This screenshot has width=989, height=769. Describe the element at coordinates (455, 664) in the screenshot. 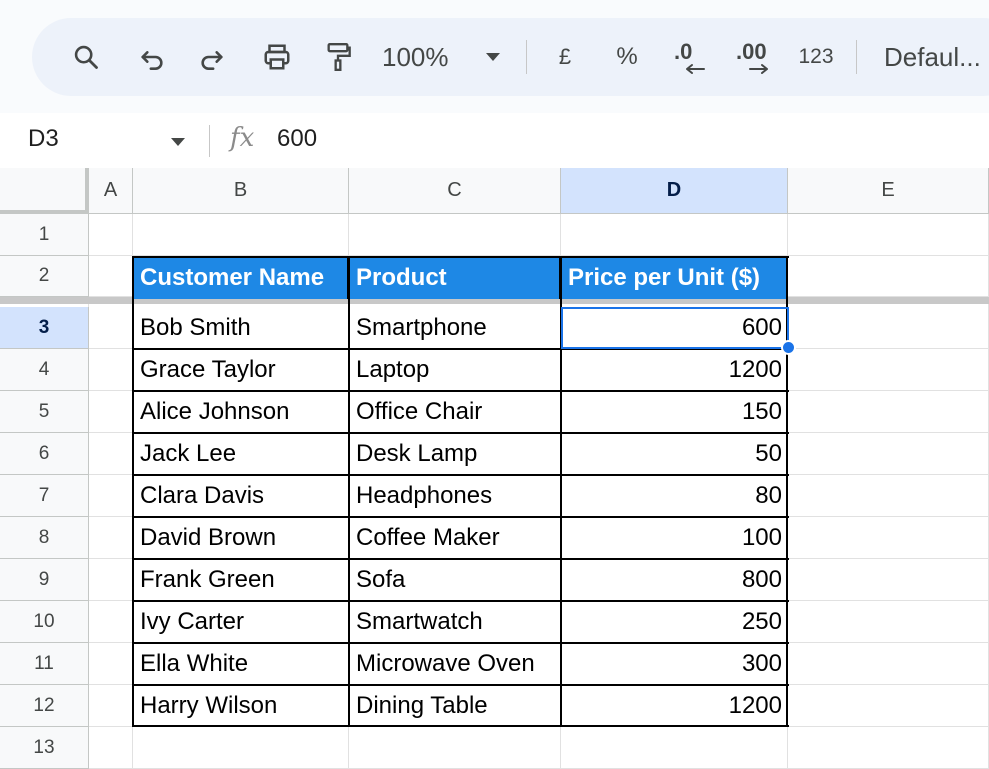

I see `product-cell: Microwave Oven` at that location.